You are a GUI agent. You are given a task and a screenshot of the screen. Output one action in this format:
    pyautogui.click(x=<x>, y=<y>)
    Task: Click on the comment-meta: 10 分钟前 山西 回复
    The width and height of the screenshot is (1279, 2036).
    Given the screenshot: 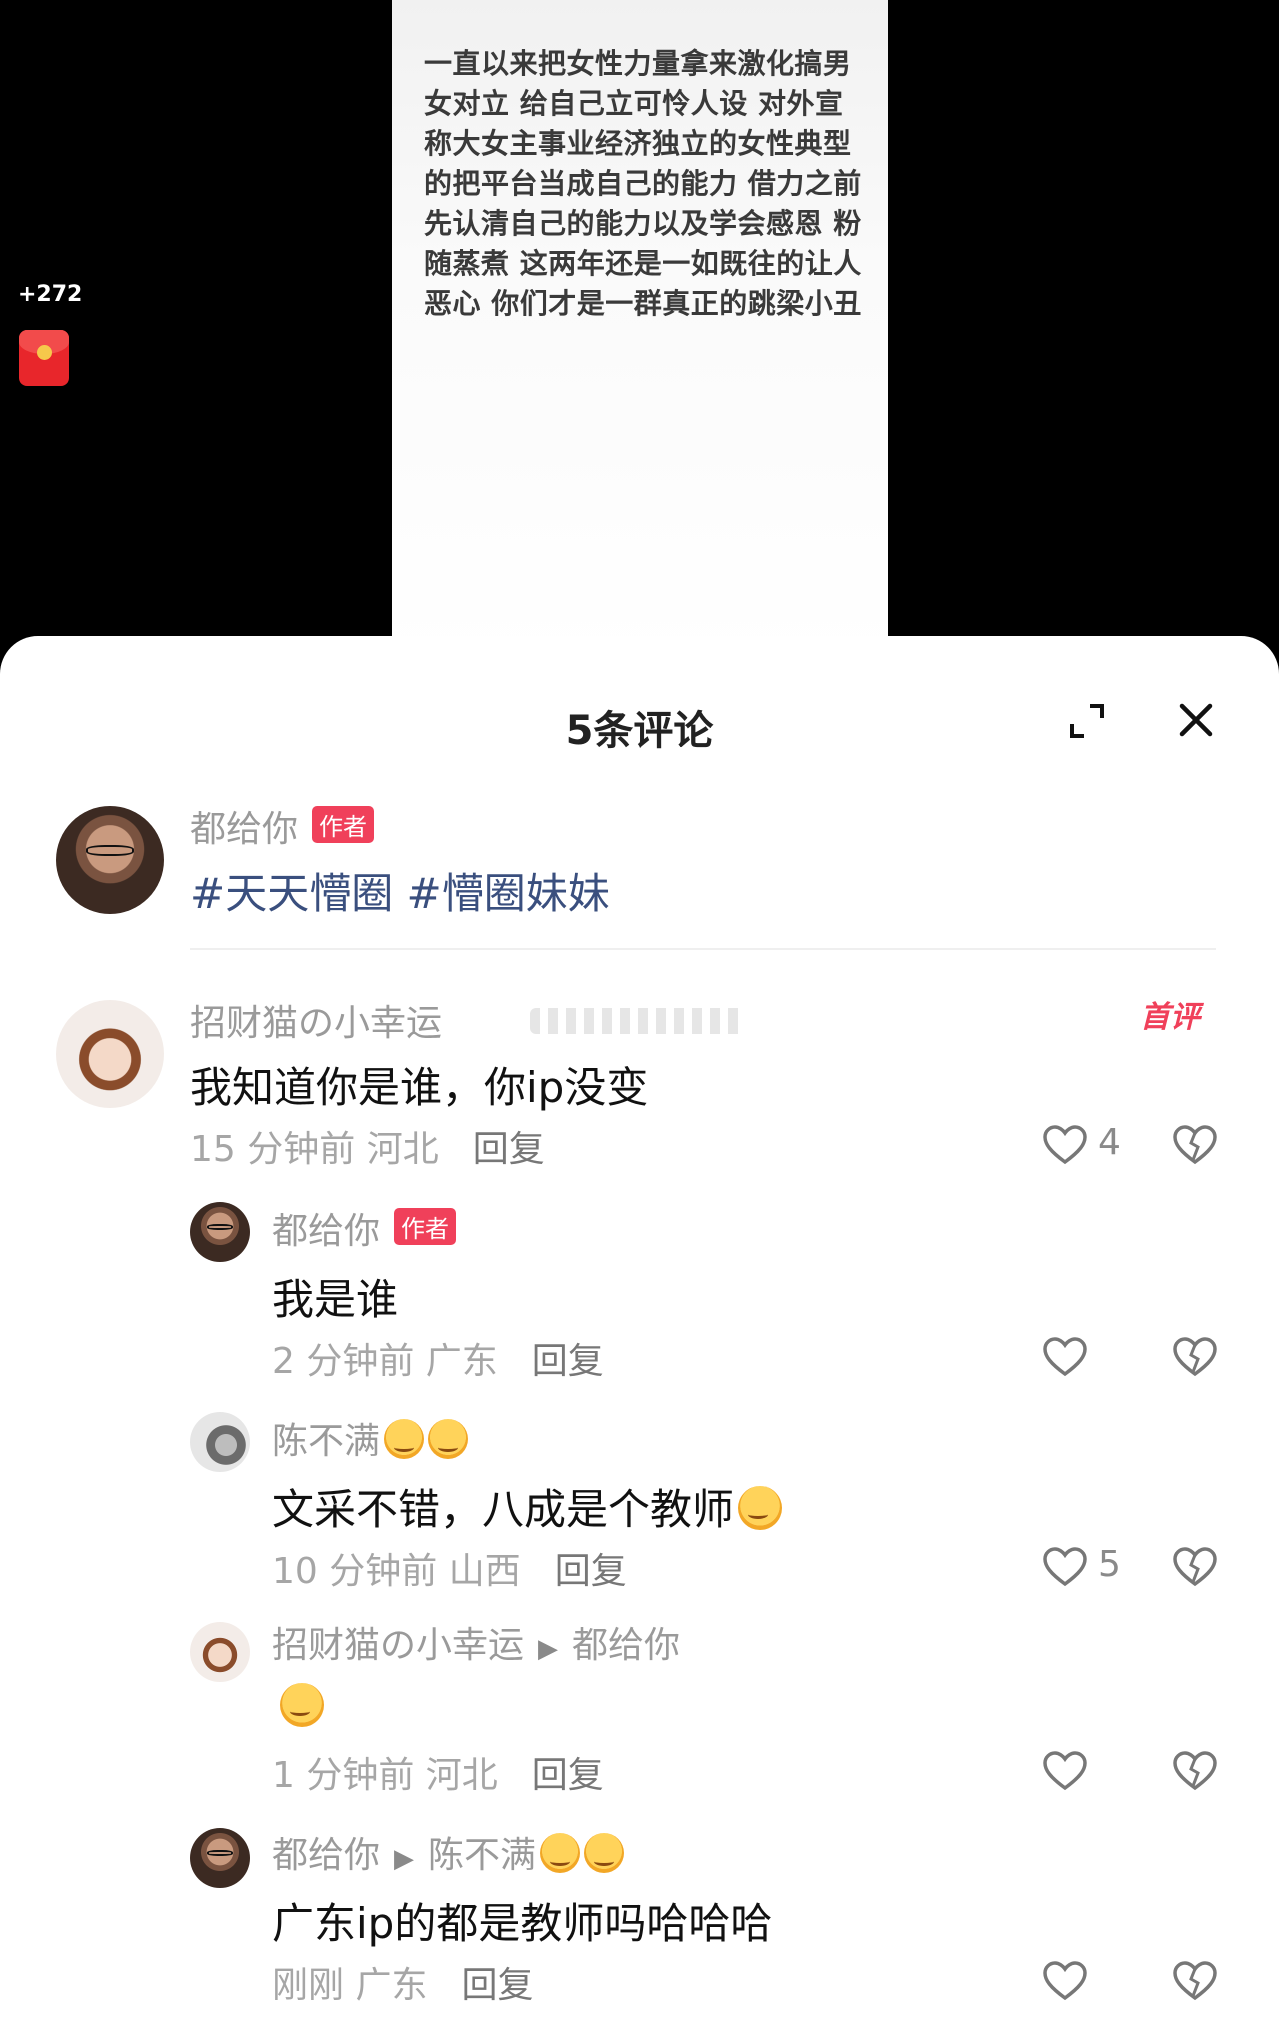 What is the action you would take?
    pyautogui.click(x=449, y=1568)
    